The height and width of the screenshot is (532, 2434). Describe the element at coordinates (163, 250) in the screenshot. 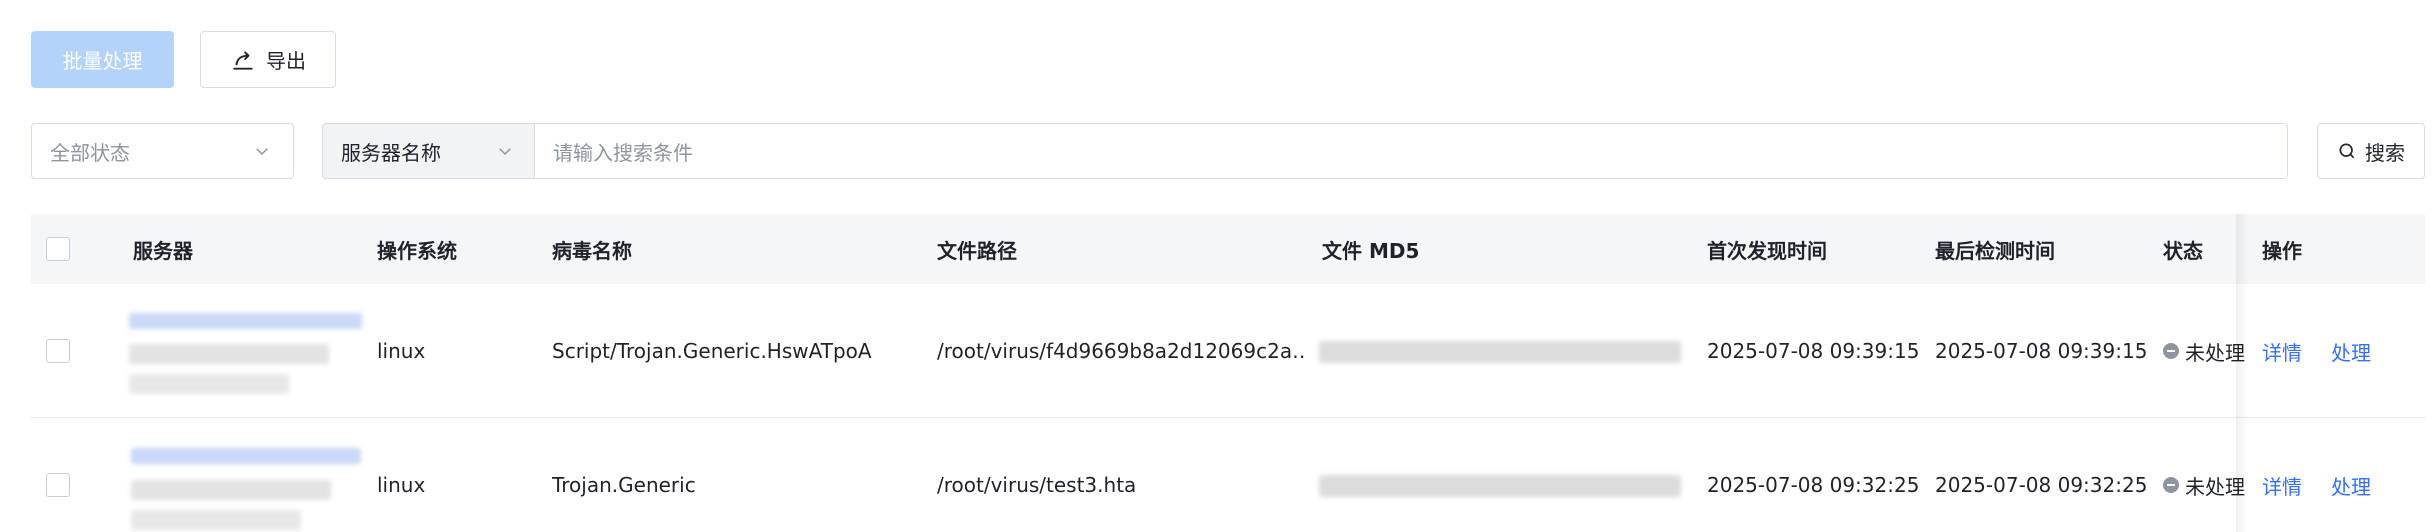

I see `column-header-server: 服务器` at that location.